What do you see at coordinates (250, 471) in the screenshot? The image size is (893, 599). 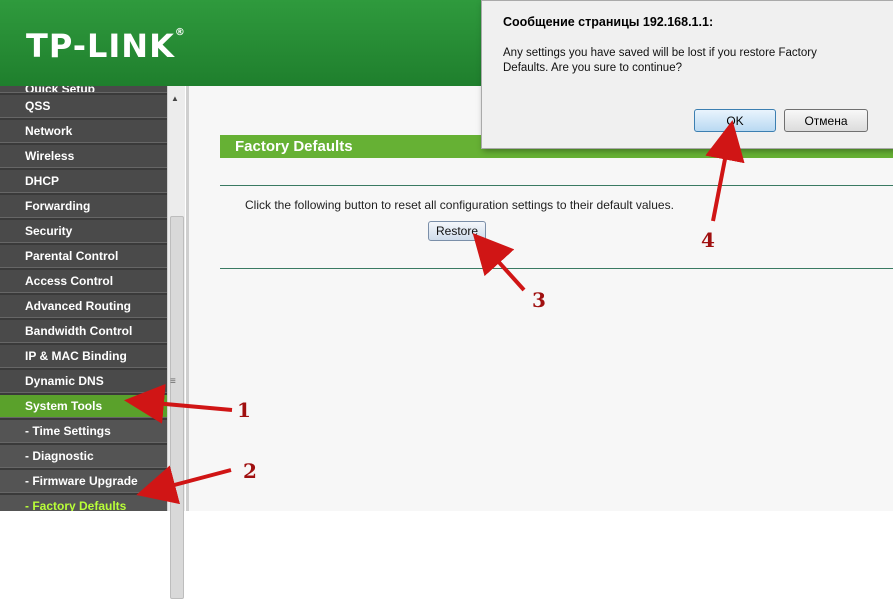 I see `annotation-number-2: 2` at bounding box center [250, 471].